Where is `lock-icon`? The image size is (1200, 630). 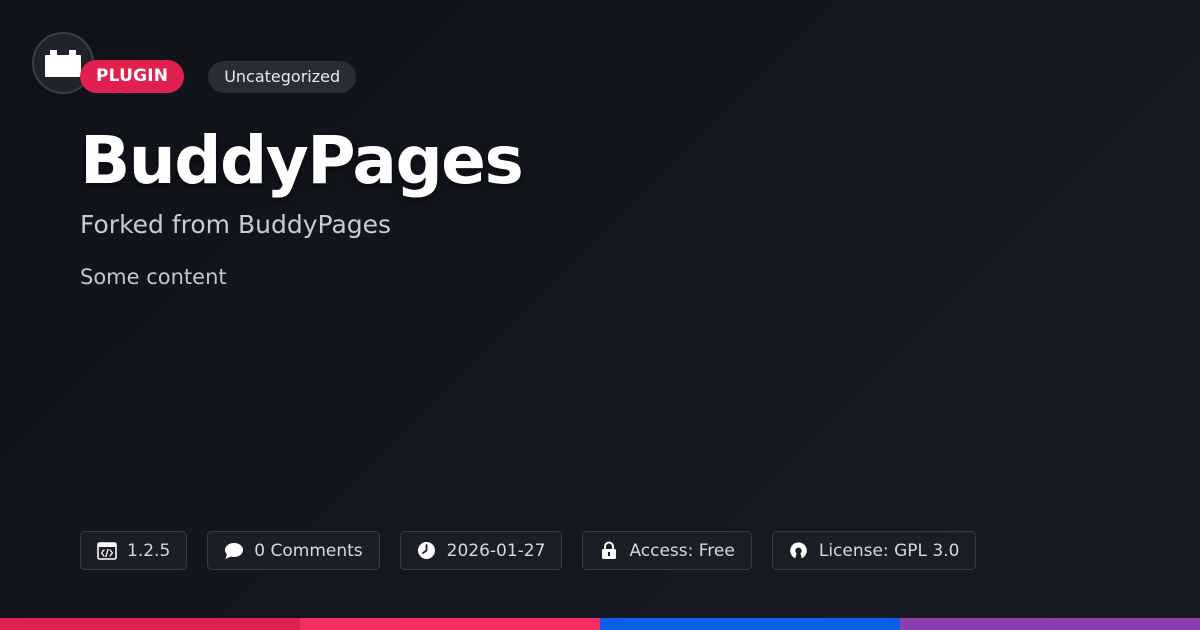
lock-icon is located at coordinates (609, 551).